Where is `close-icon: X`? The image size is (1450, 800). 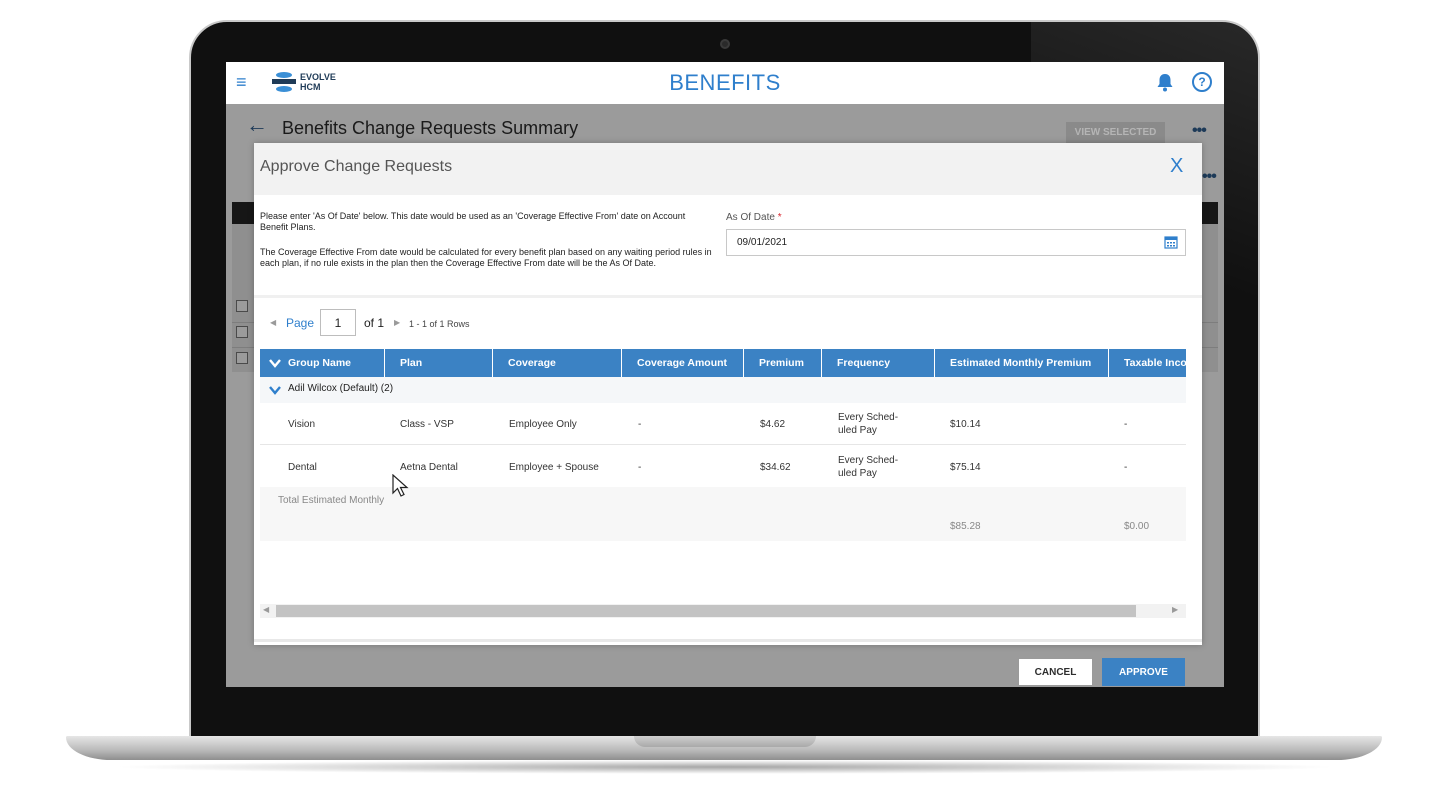 close-icon: X is located at coordinates (1176, 166).